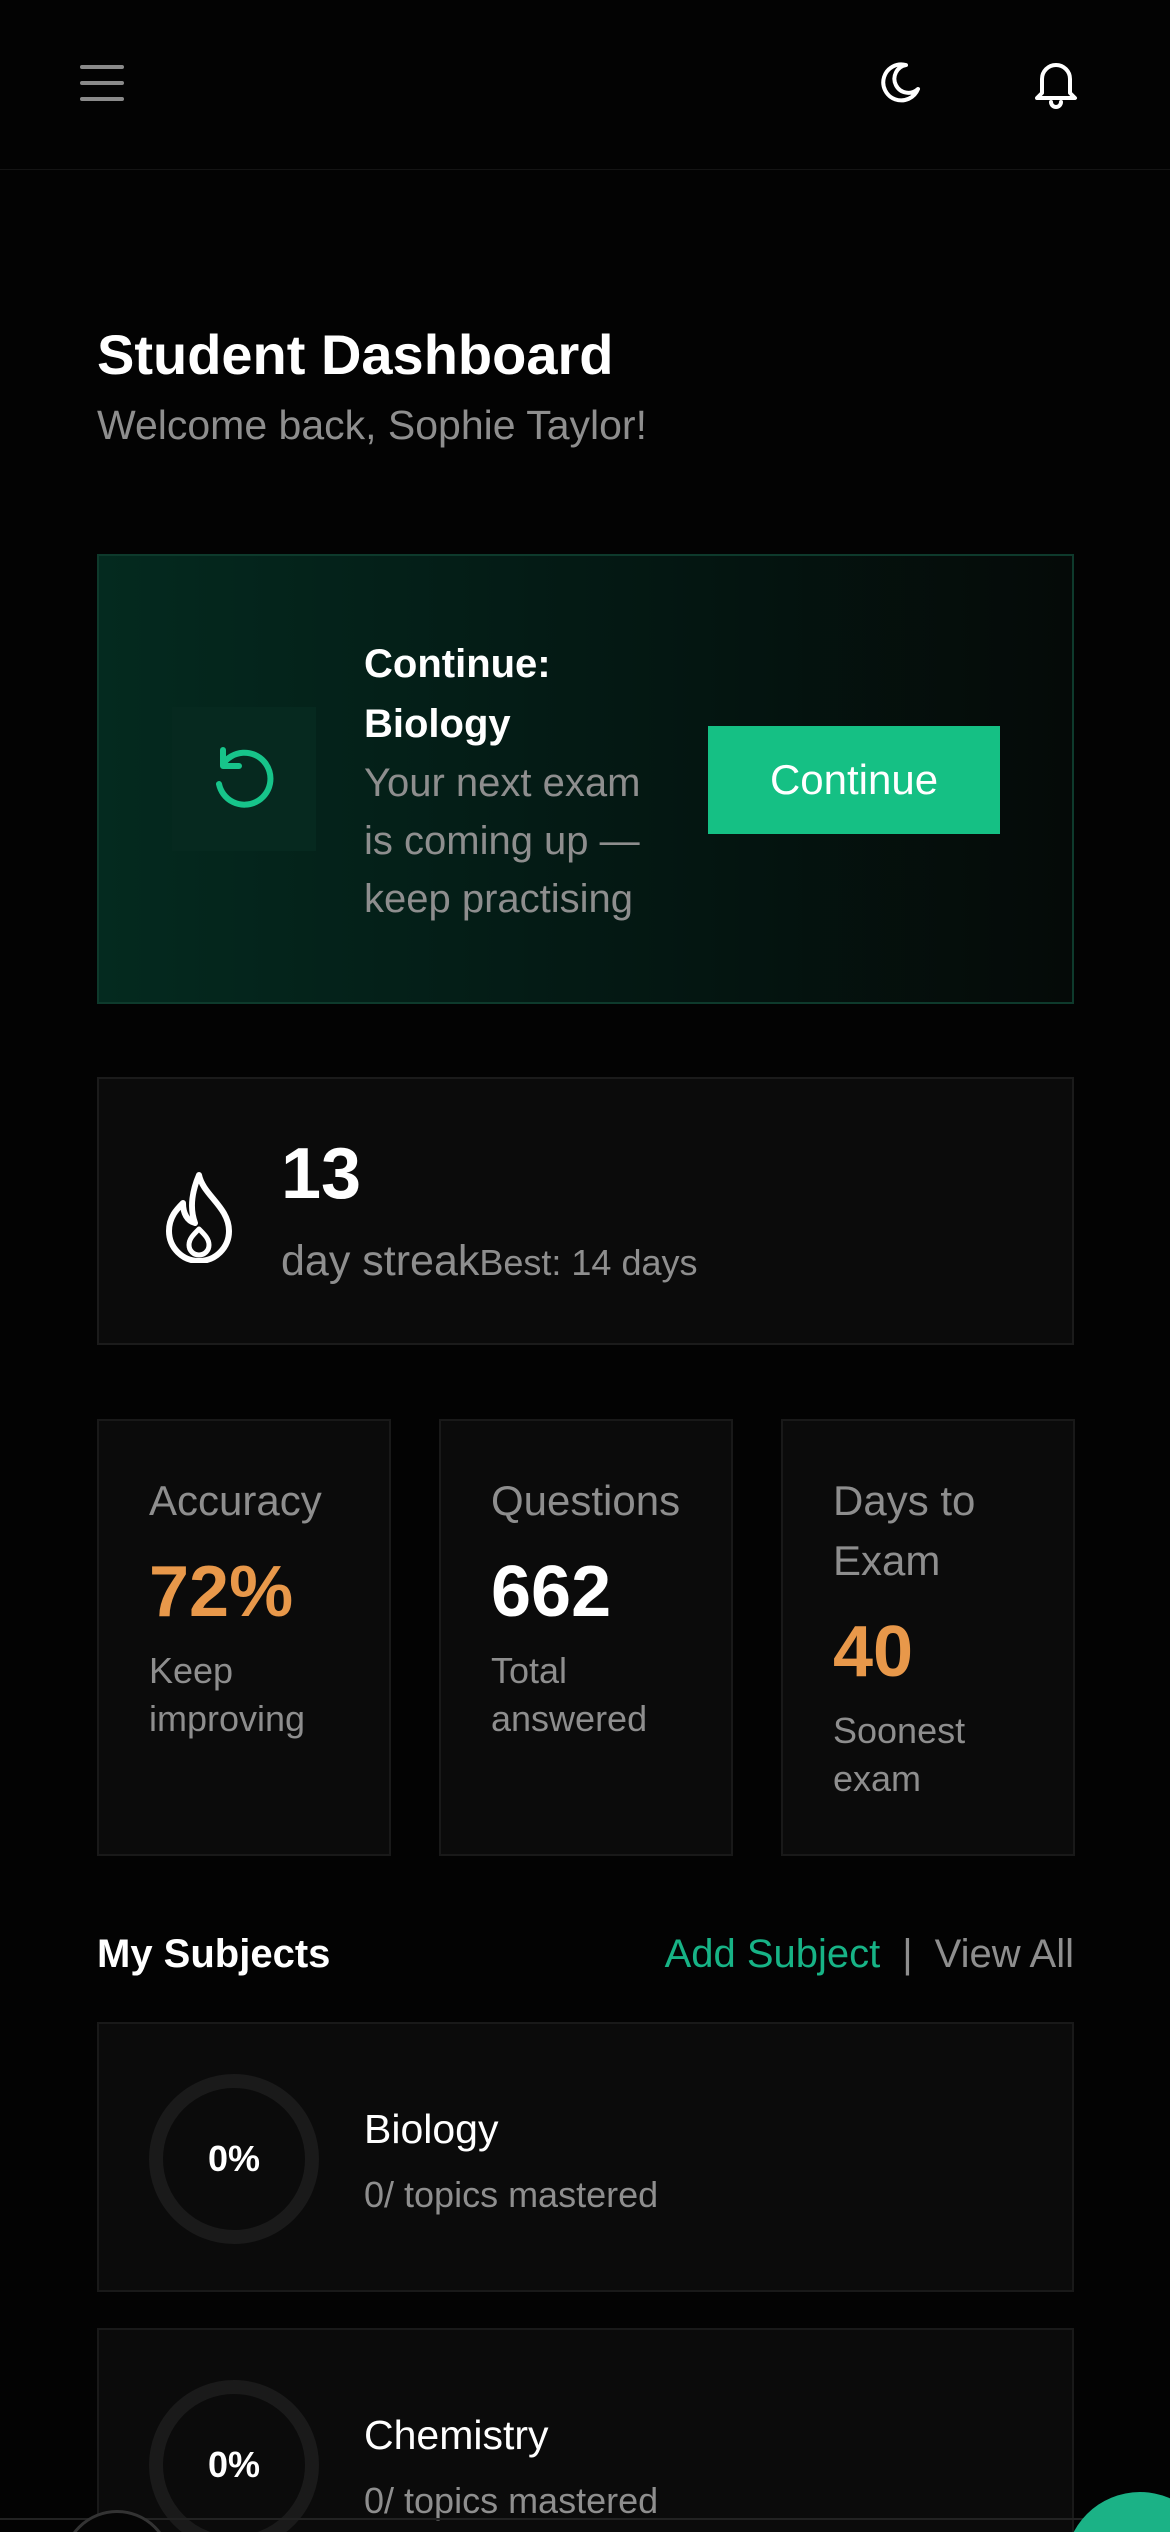  What do you see at coordinates (1004, 1954) in the screenshot?
I see `view-all-link: View All` at bounding box center [1004, 1954].